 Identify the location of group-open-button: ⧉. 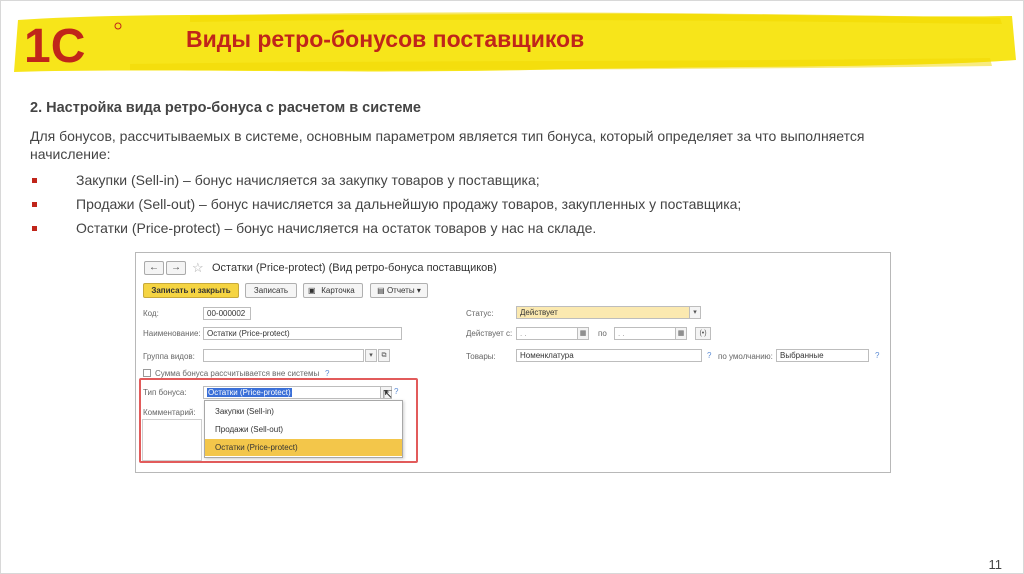
(384, 355).